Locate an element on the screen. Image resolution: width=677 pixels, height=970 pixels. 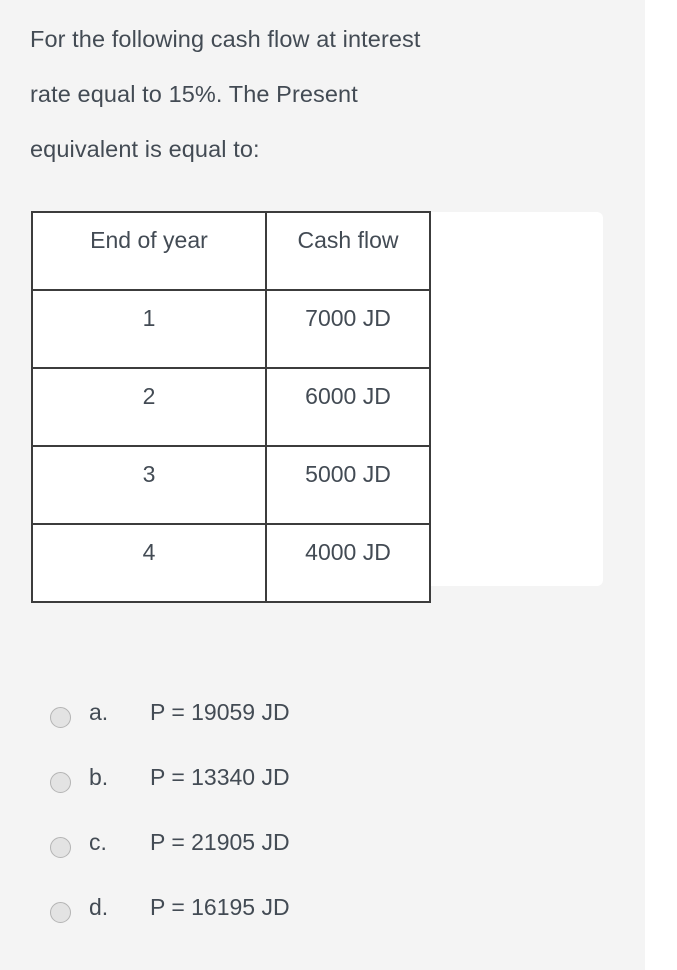
option-value-a: P = 19059 JD is located at coordinates (220, 712).